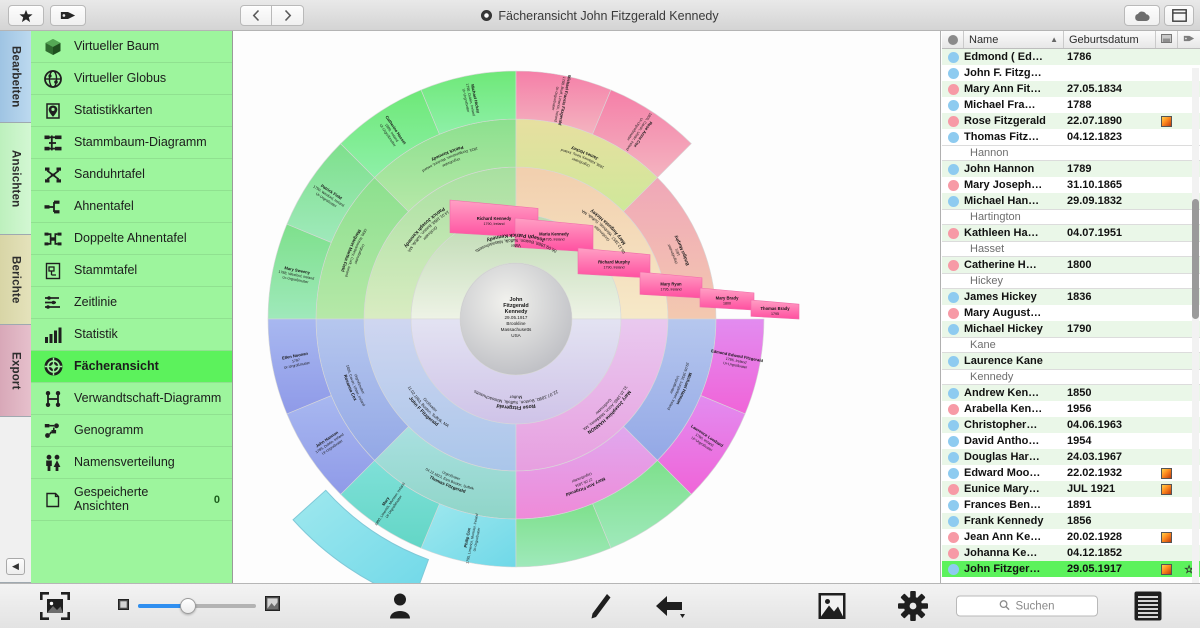 This screenshot has width=1200, height=628. What do you see at coordinates (15, 179) in the screenshot?
I see `tab-ansichten: Ansichten` at bounding box center [15, 179].